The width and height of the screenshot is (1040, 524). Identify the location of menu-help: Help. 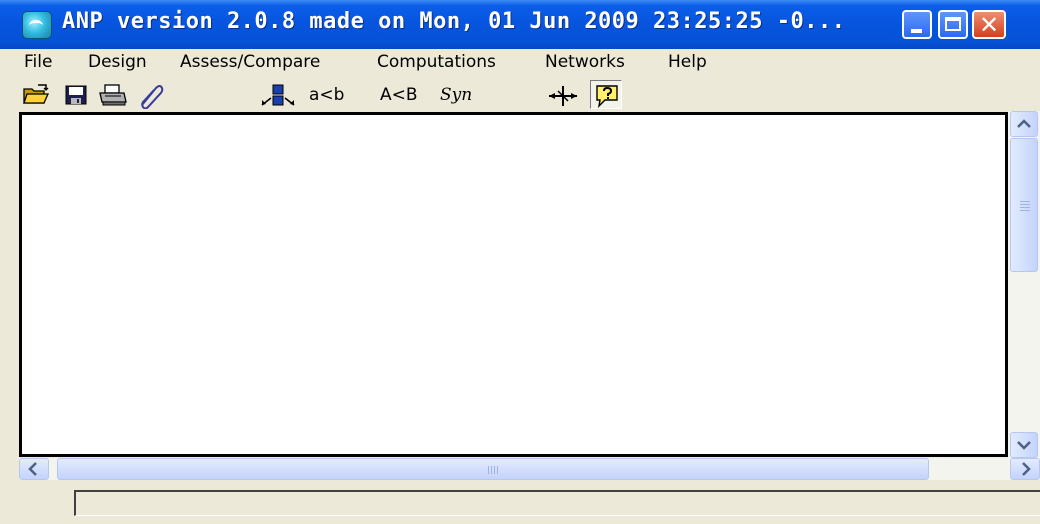
(687, 62).